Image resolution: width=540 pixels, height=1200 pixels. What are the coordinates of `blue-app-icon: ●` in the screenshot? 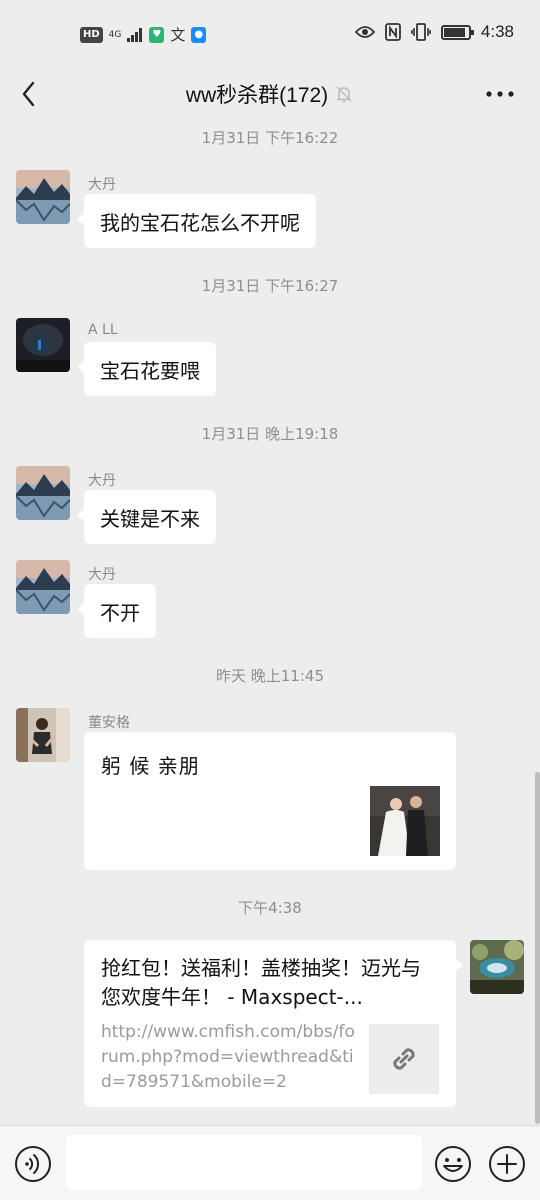 It's located at (199, 34).